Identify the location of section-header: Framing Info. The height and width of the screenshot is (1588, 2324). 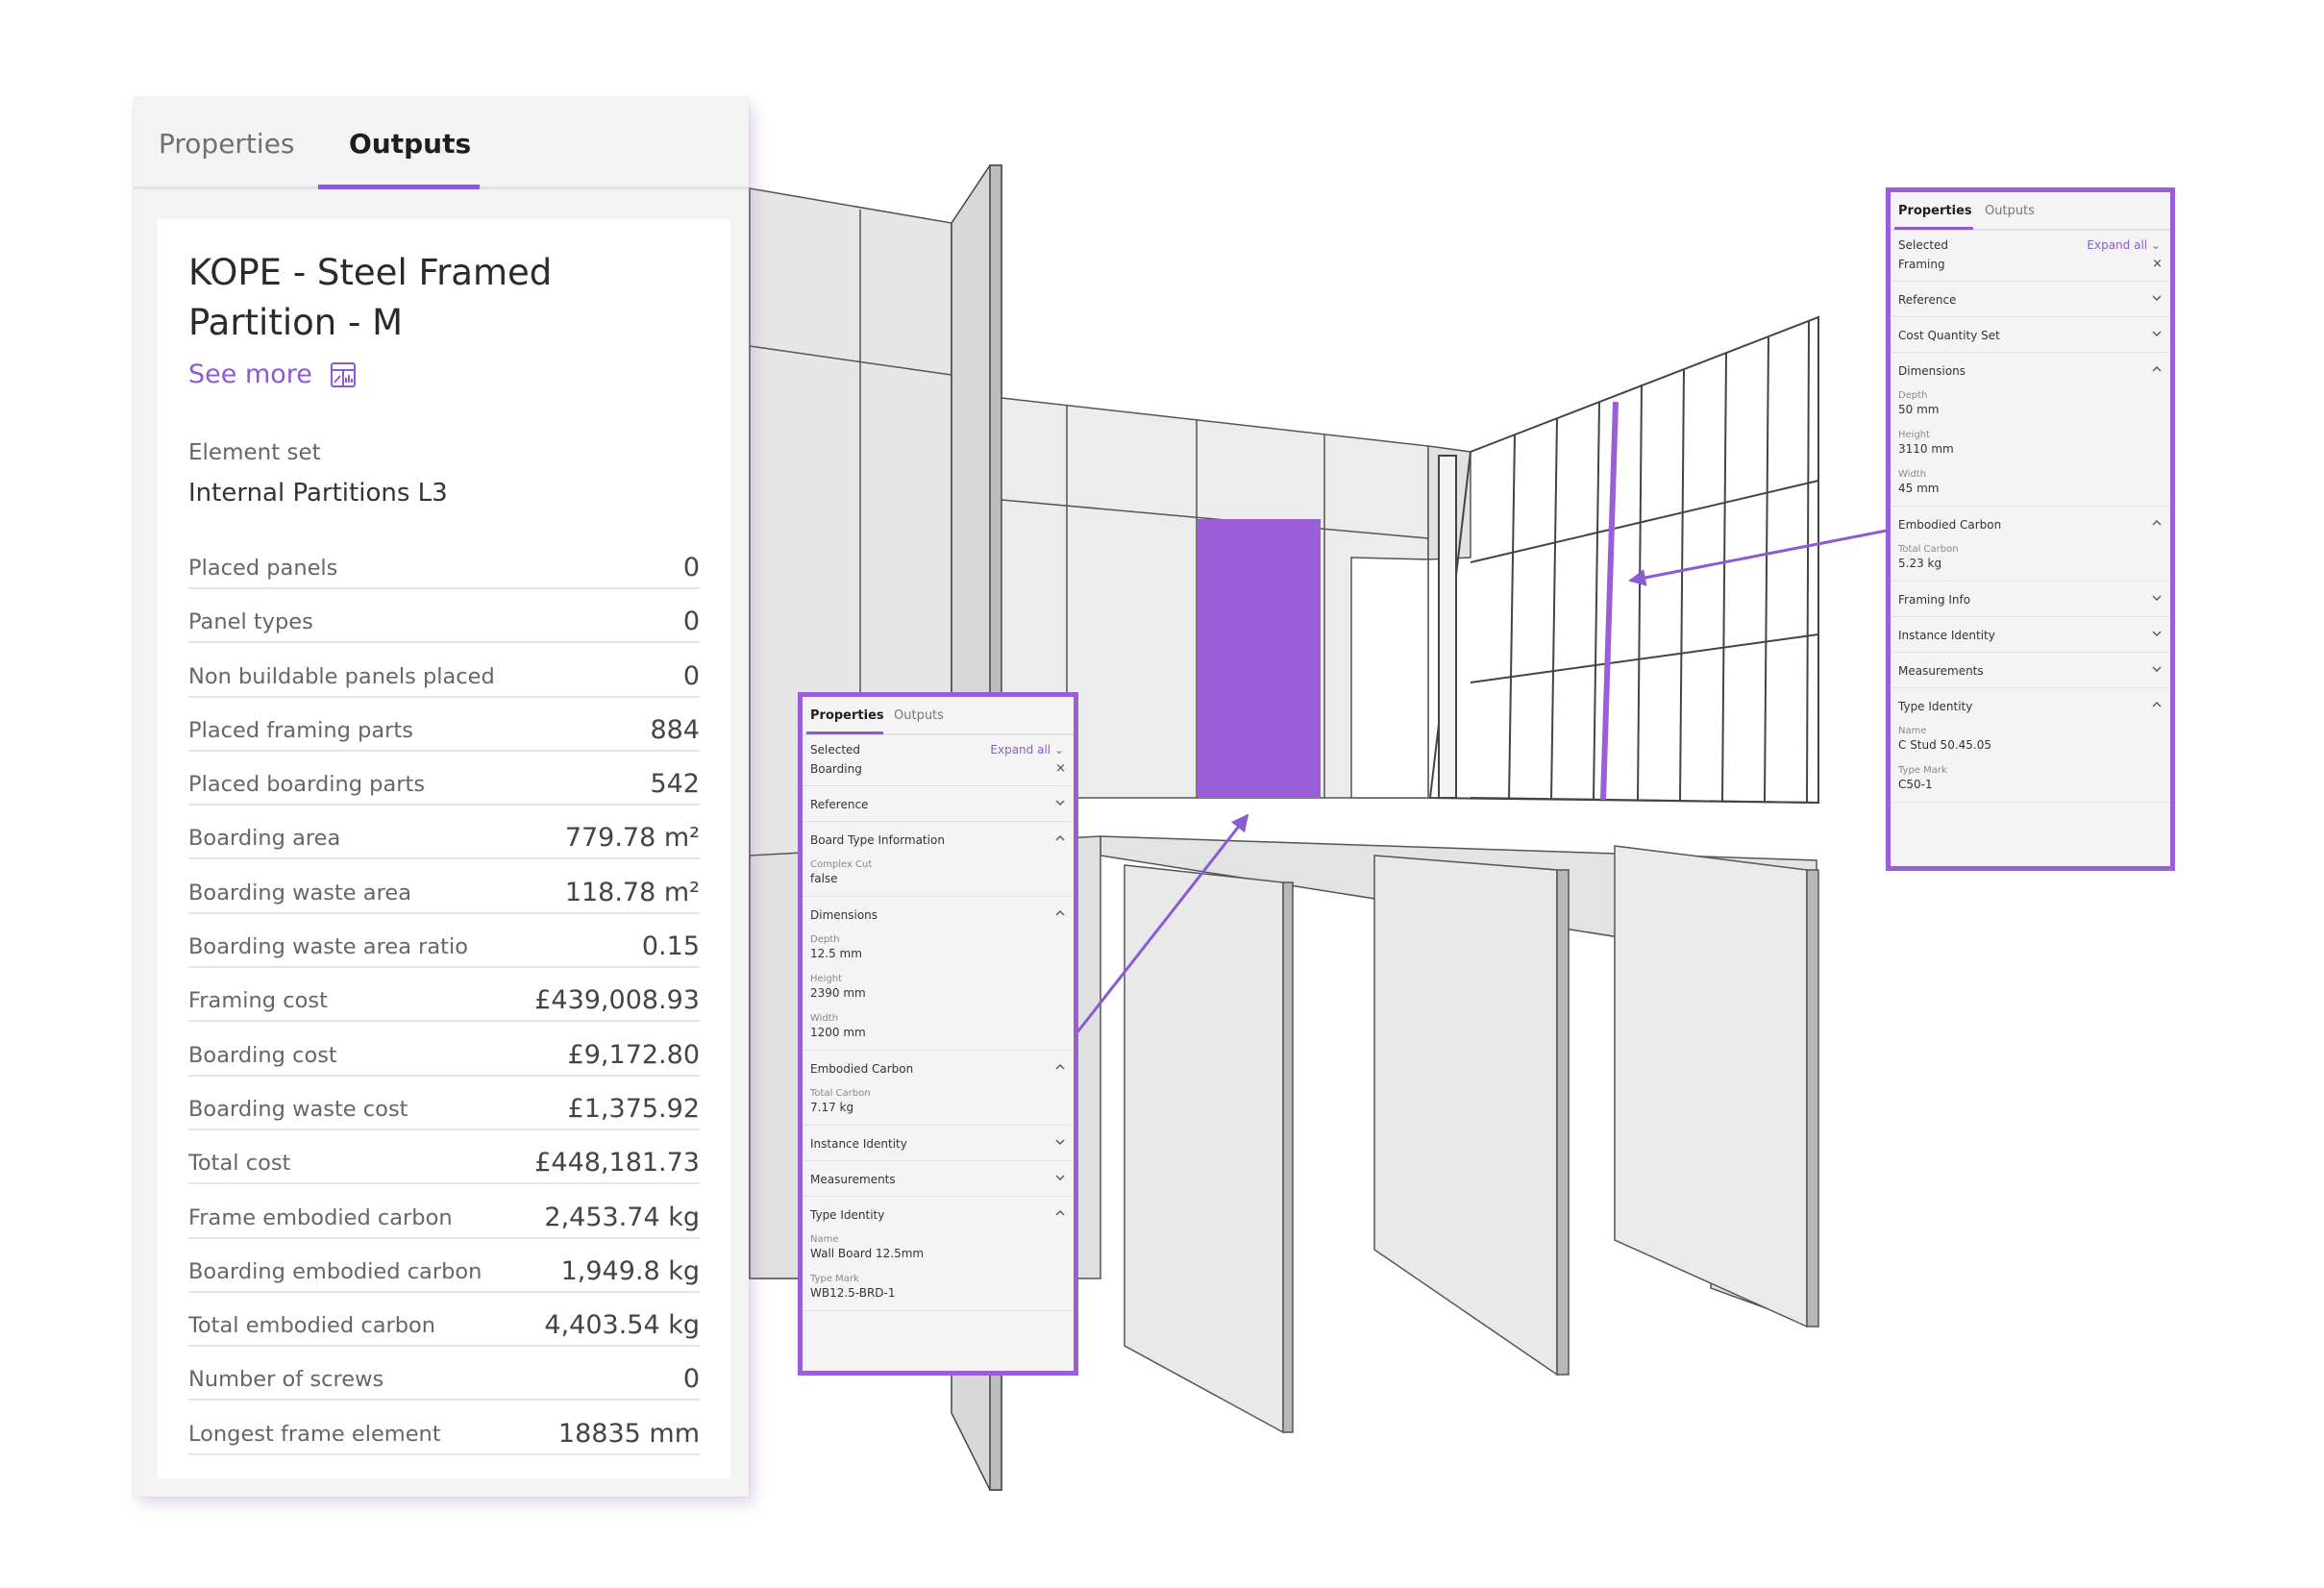
(2030, 599).